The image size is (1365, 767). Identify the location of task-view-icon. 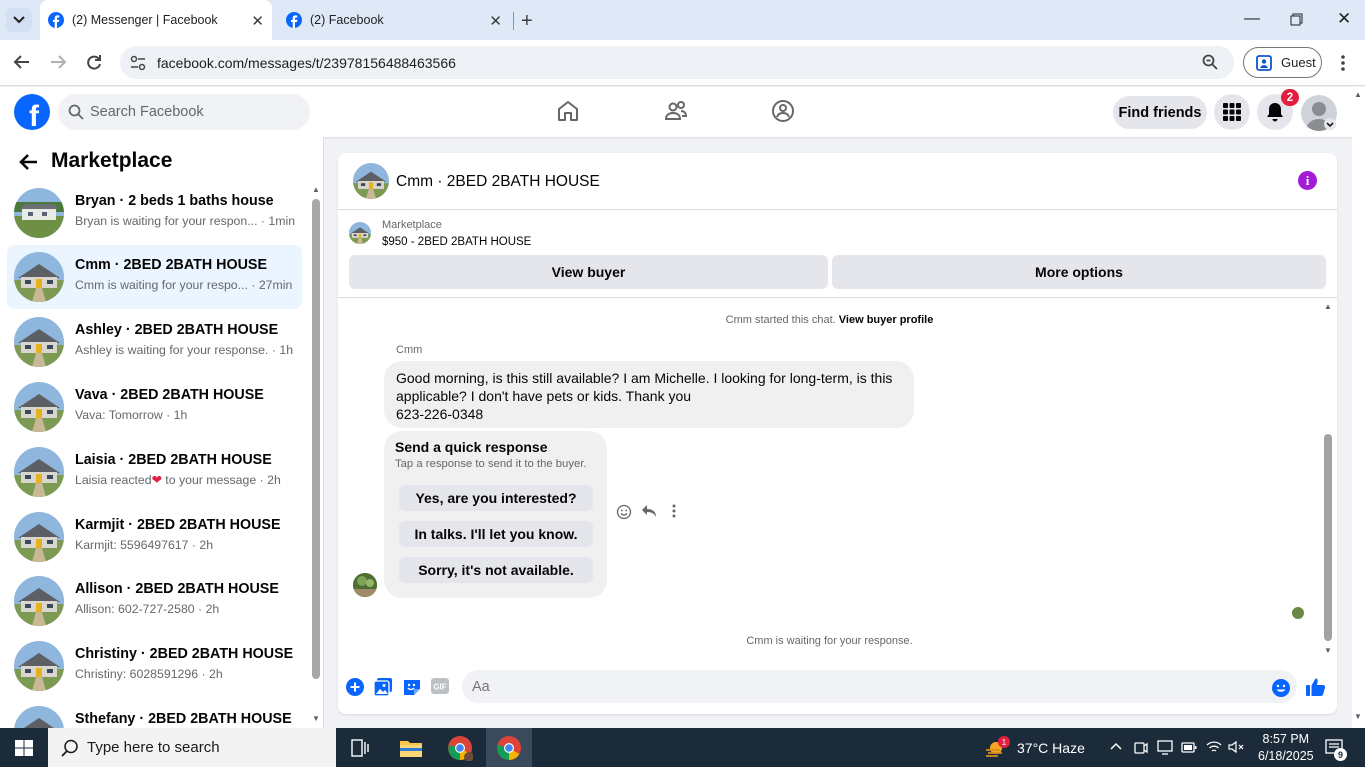
(360, 748).